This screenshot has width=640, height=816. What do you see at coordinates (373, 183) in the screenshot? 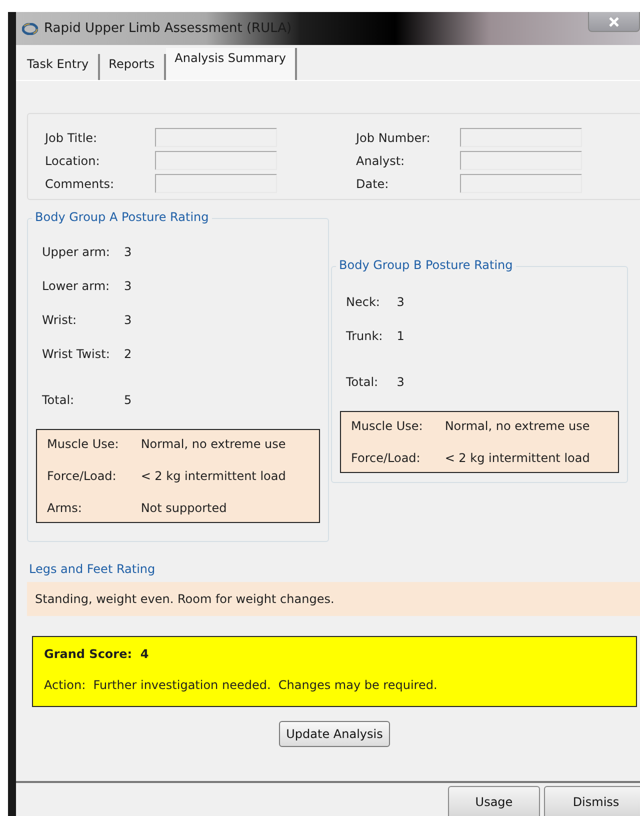
I see `field-label: Date:` at bounding box center [373, 183].